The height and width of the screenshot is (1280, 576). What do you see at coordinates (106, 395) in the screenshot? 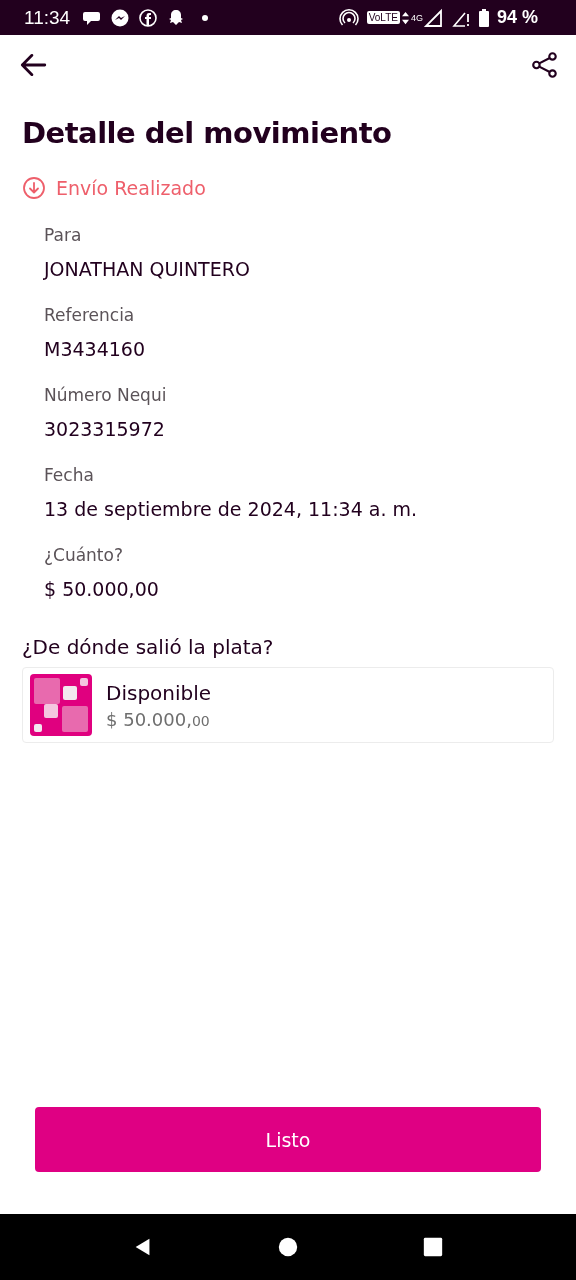
I see `field-label: Número Nequi` at bounding box center [106, 395].